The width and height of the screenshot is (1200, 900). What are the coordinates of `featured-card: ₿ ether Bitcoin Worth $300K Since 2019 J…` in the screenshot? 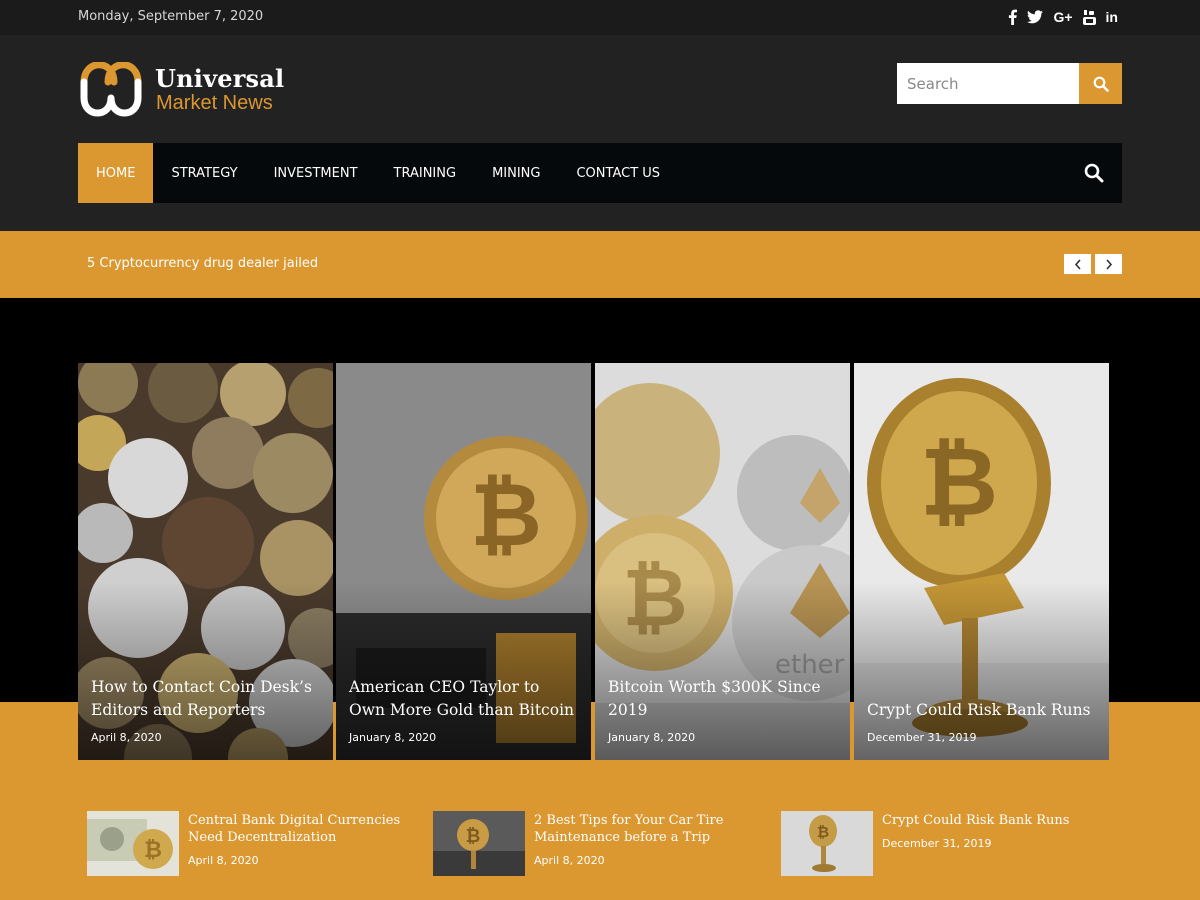 It's located at (722, 561).